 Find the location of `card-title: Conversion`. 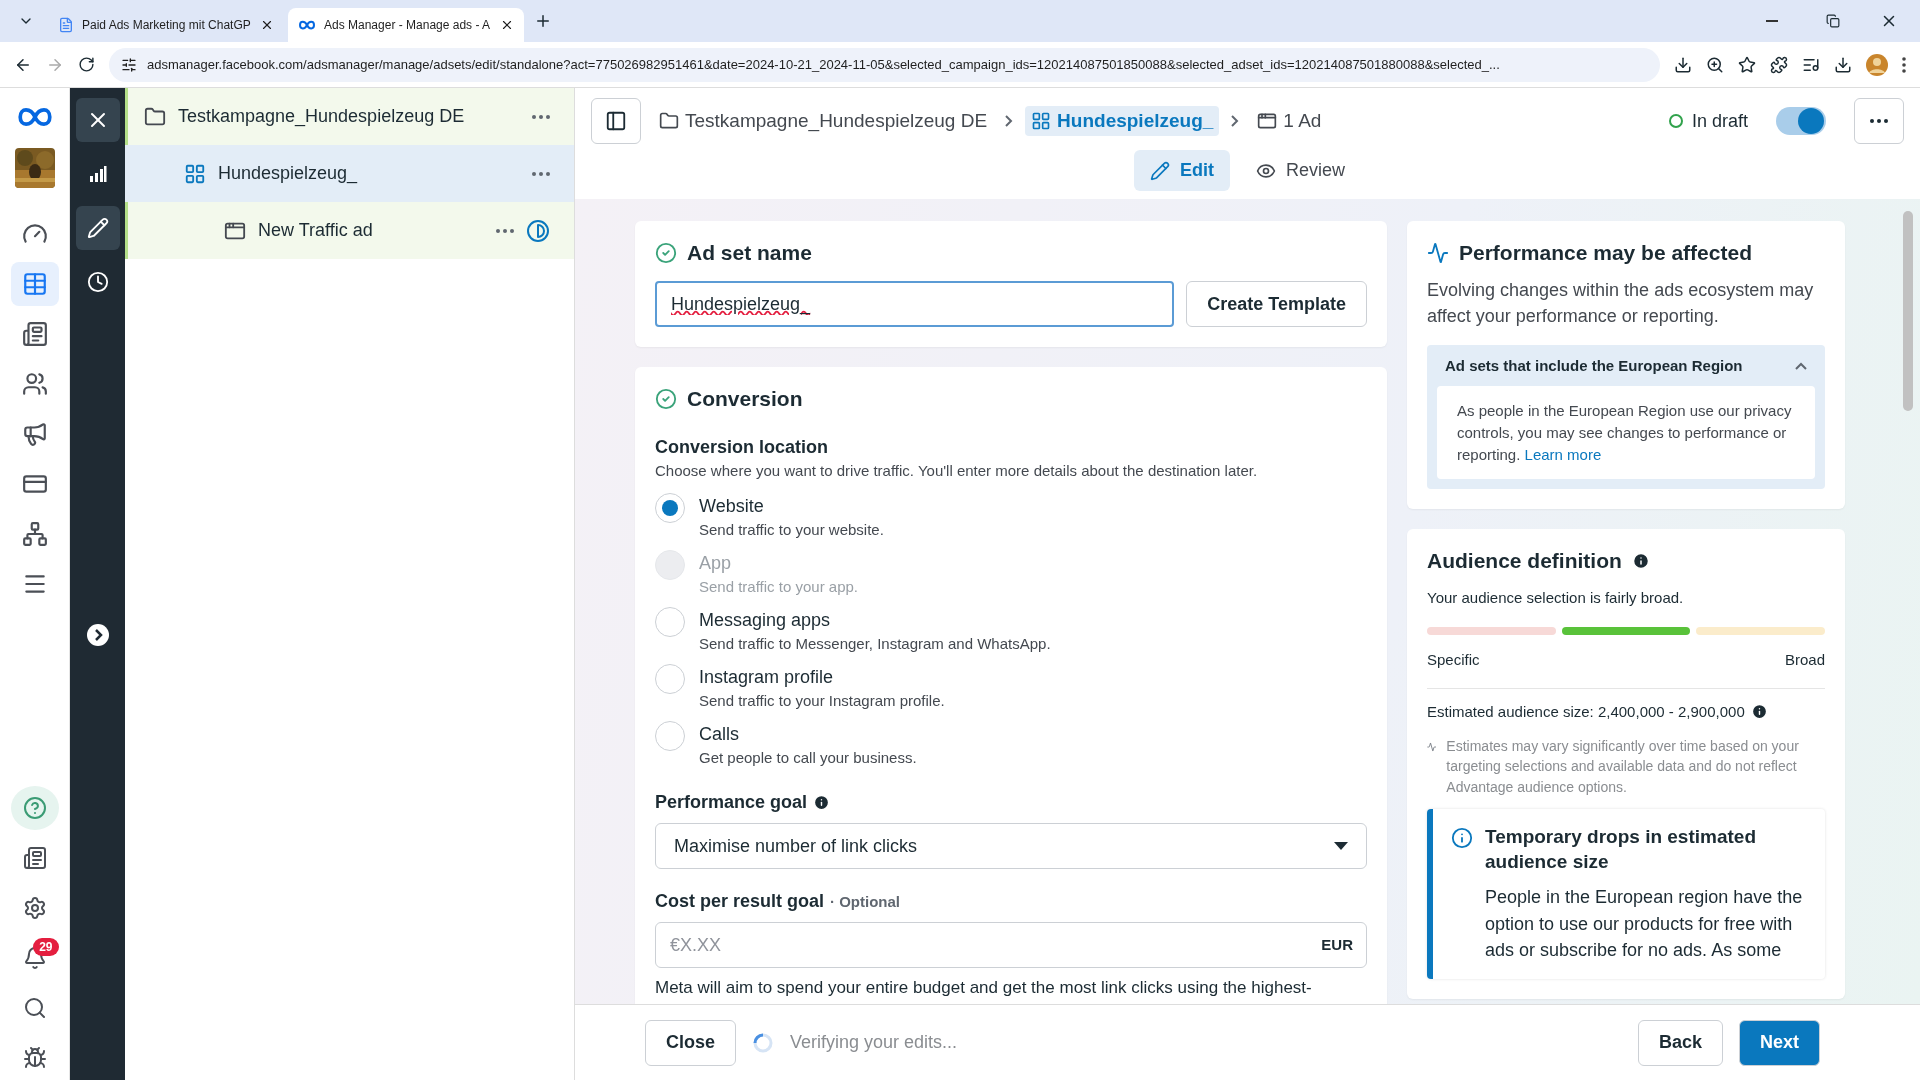

card-title: Conversion is located at coordinates (745, 399).